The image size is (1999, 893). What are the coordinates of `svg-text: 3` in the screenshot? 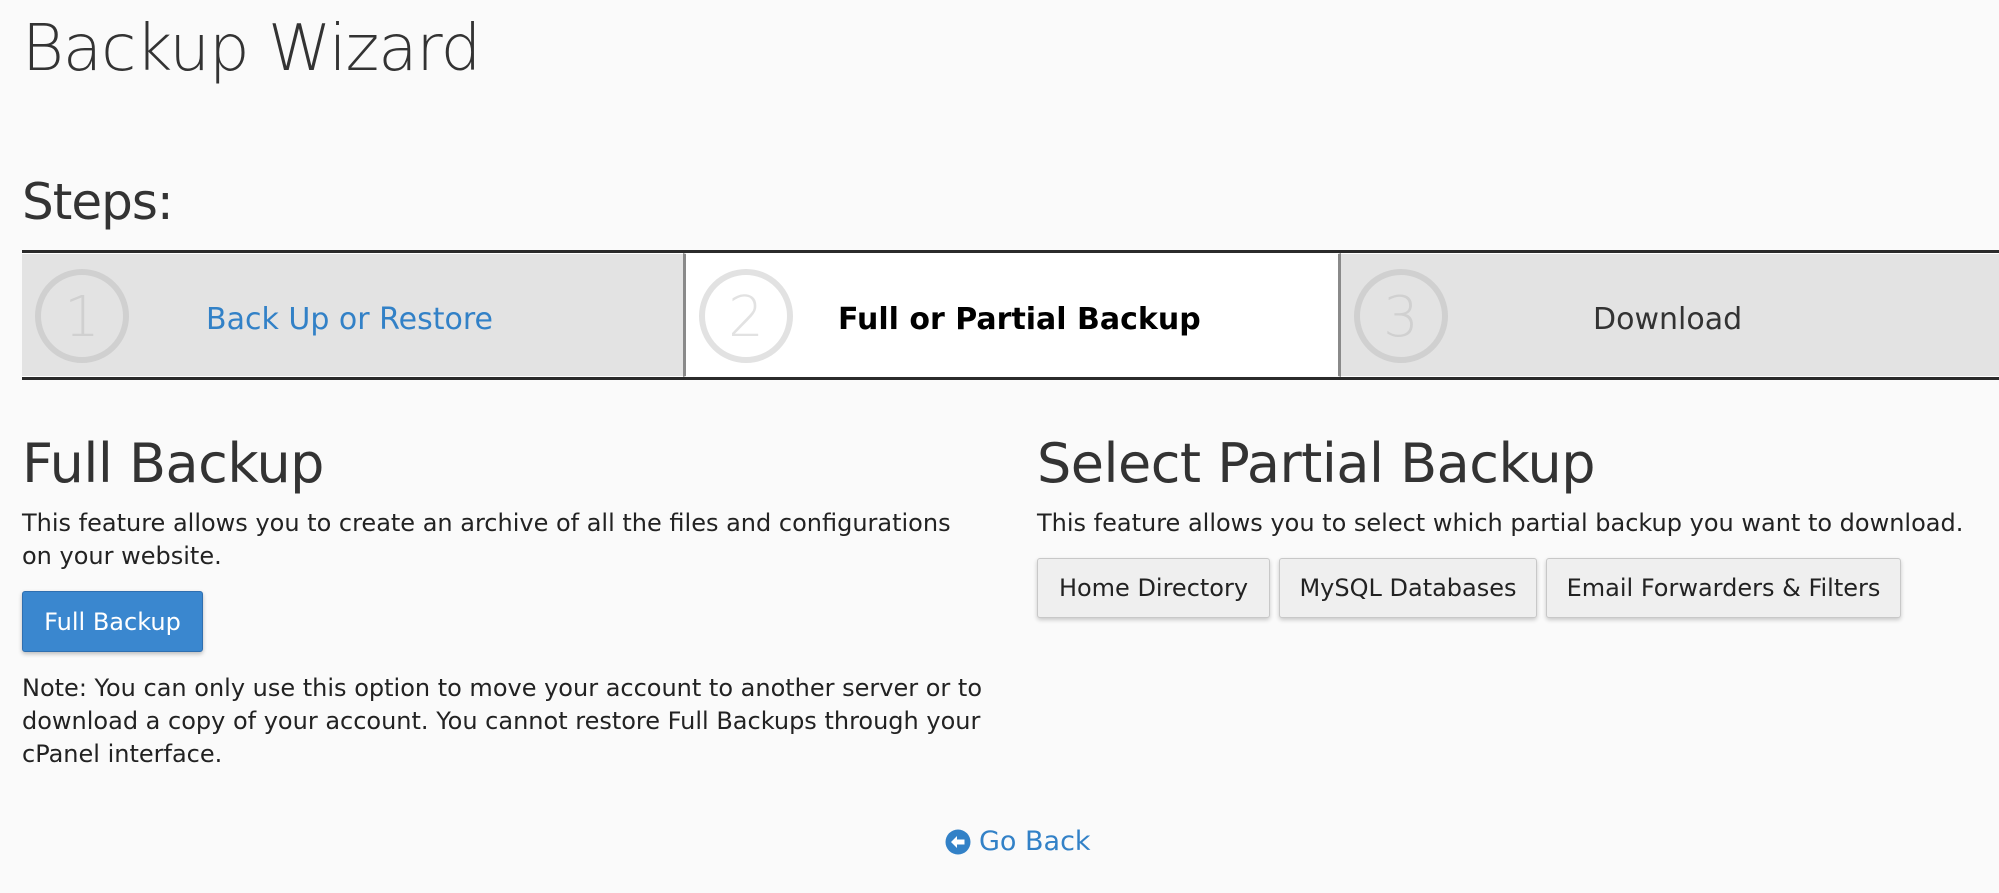 It's located at (1401, 317).